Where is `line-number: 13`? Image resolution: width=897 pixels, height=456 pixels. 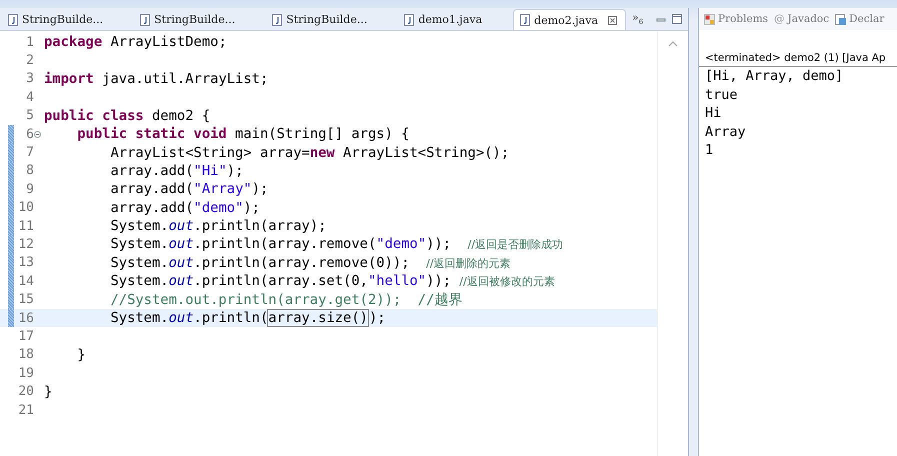 line-number: 13 is located at coordinates (25, 262).